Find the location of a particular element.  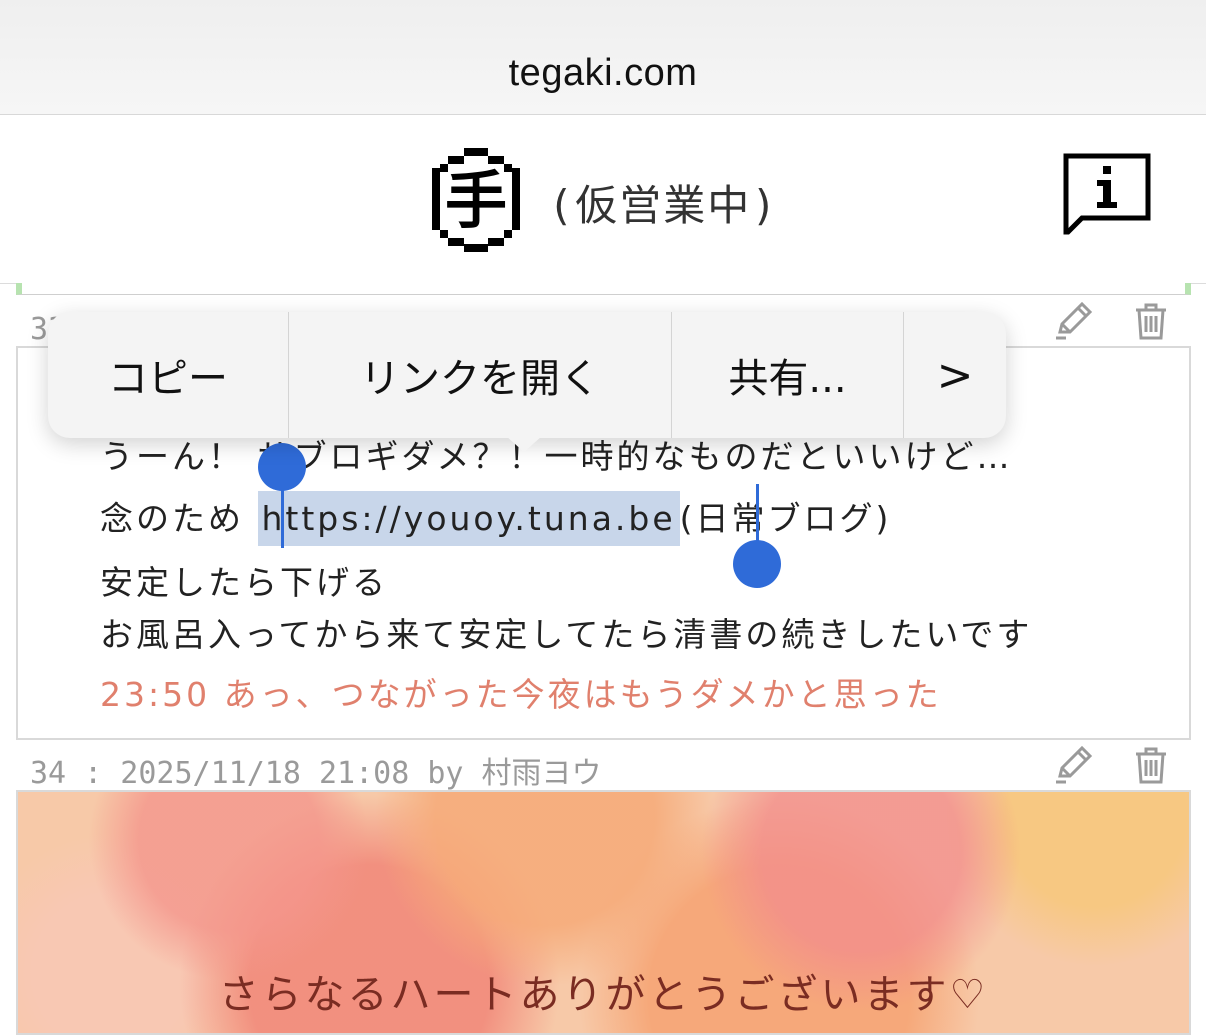

open-link-menu-item: リンクを開く is located at coordinates (480, 375).